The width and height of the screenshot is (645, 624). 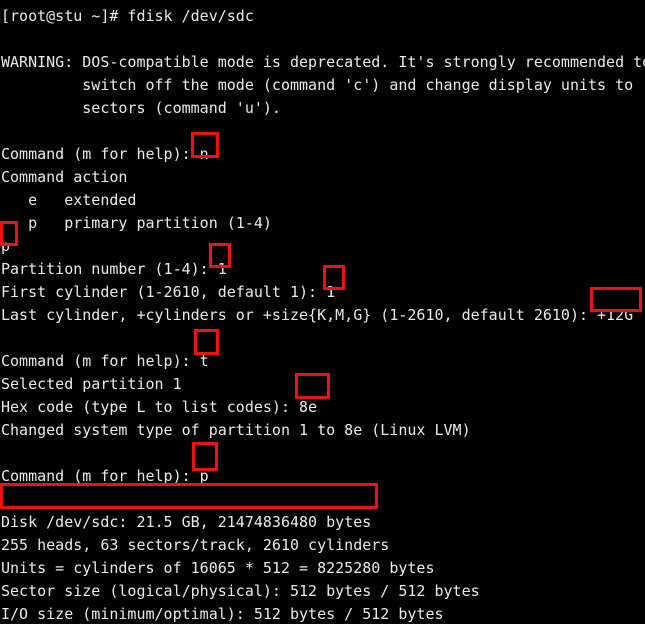 What do you see at coordinates (168, 292) in the screenshot?
I see `terminal-line: First cylinder (1-2610, default 1): 1` at bounding box center [168, 292].